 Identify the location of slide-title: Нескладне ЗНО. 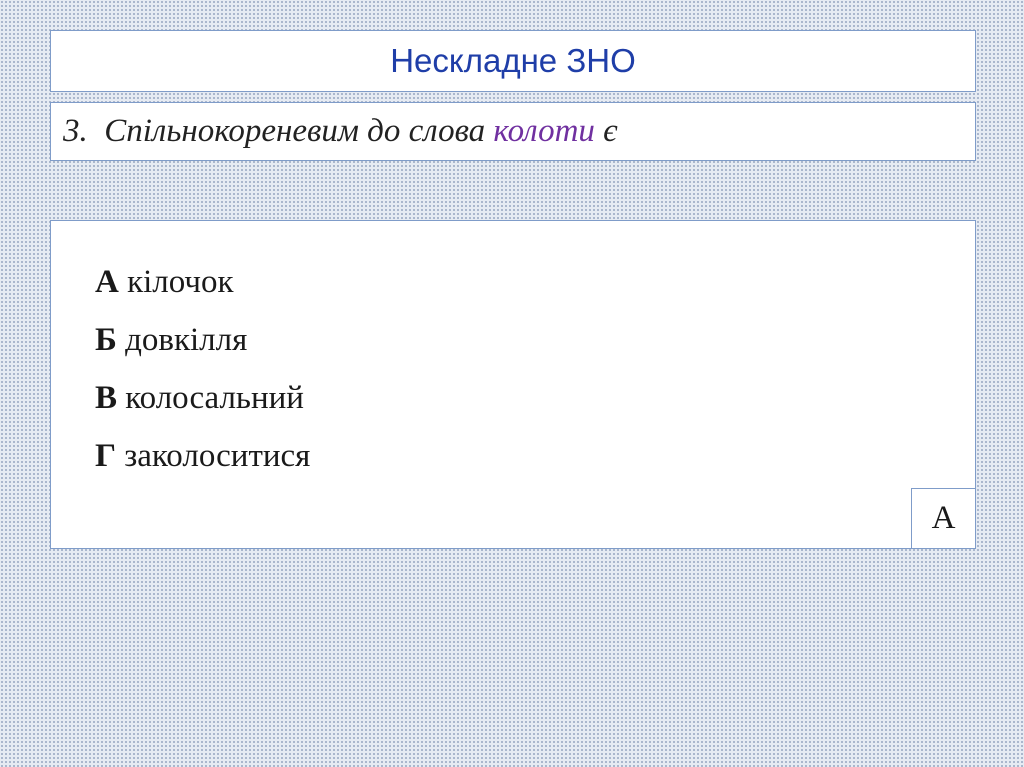
(513, 60).